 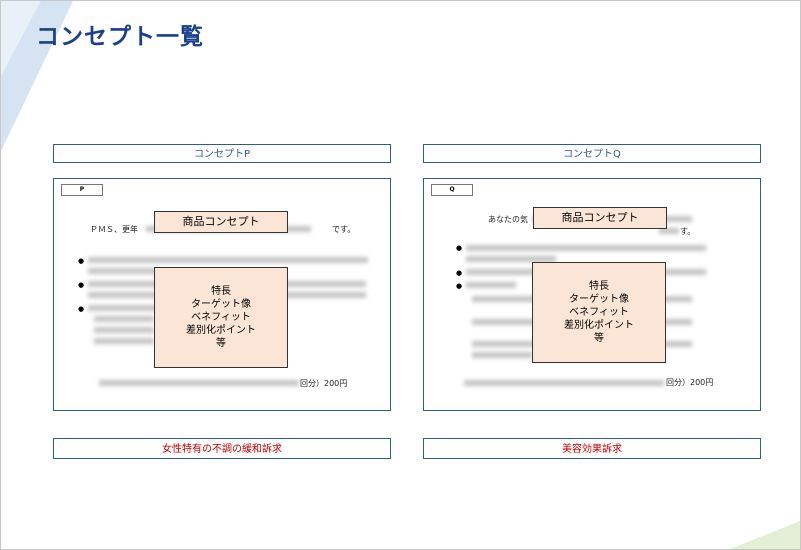 What do you see at coordinates (344, 229) in the screenshot?
I see `concept-p-intro-suffix: です。` at bounding box center [344, 229].